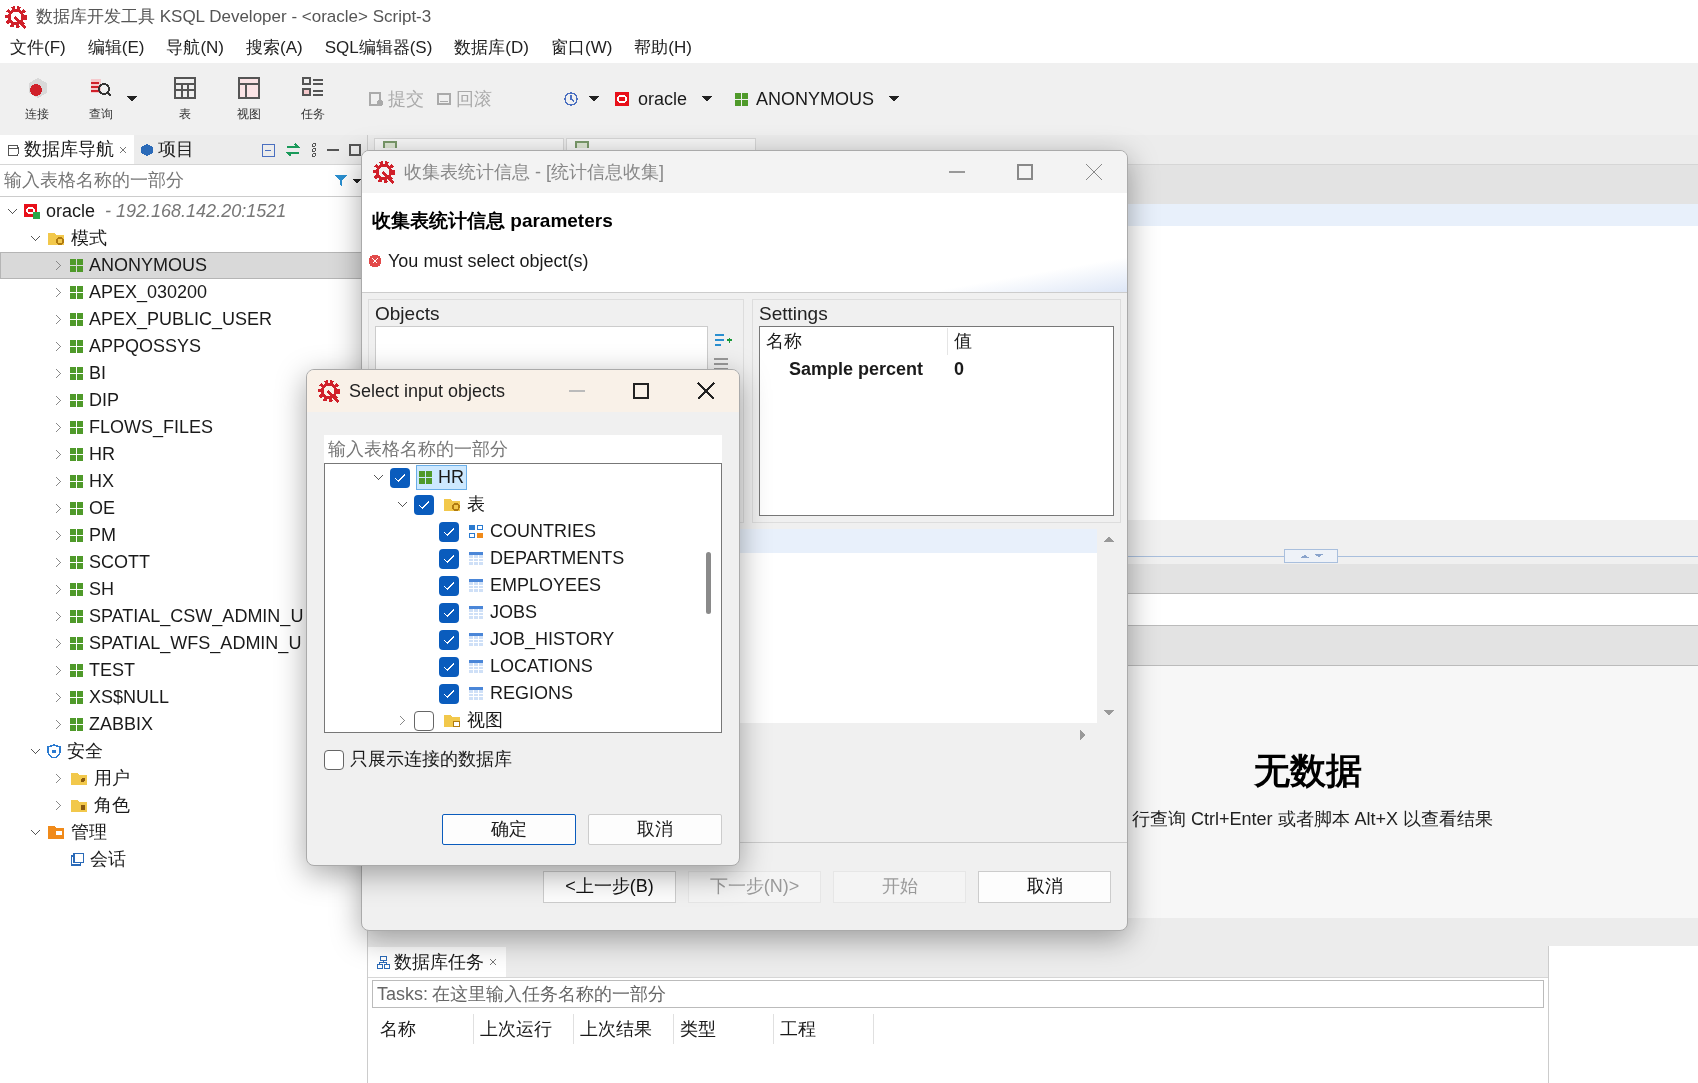 The image size is (1698, 1083). What do you see at coordinates (104, 400) in the screenshot?
I see `tree-label: DIP` at bounding box center [104, 400].